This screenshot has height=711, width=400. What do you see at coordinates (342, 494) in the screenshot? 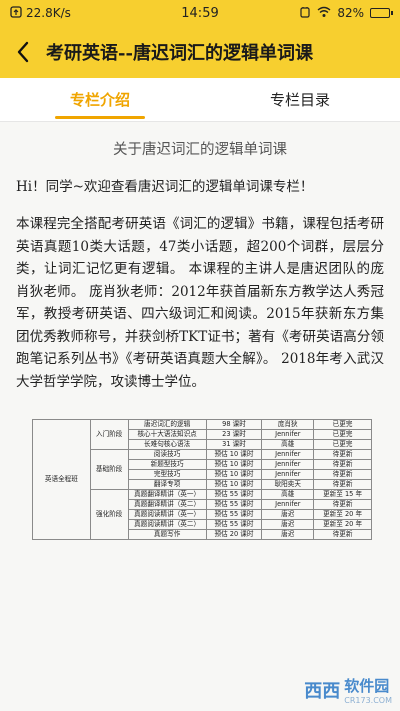
I see `status-cell: 更新至 15 年` at bounding box center [342, 494].